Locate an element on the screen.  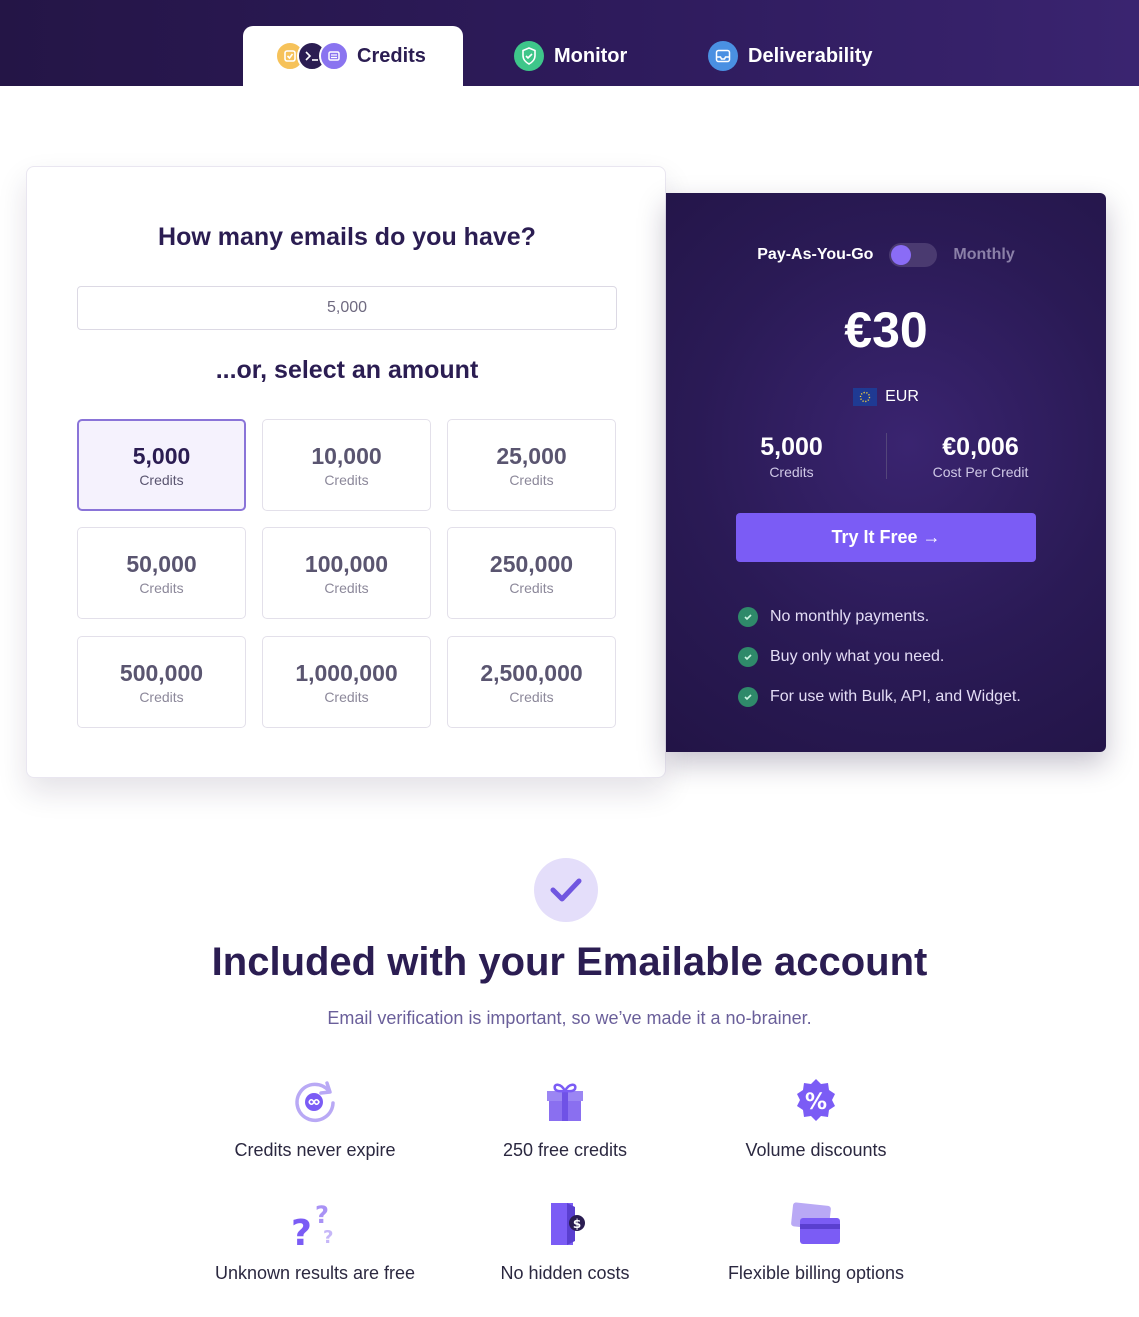
question-marks-icon: ??? is located at coordinates (315, 1224).